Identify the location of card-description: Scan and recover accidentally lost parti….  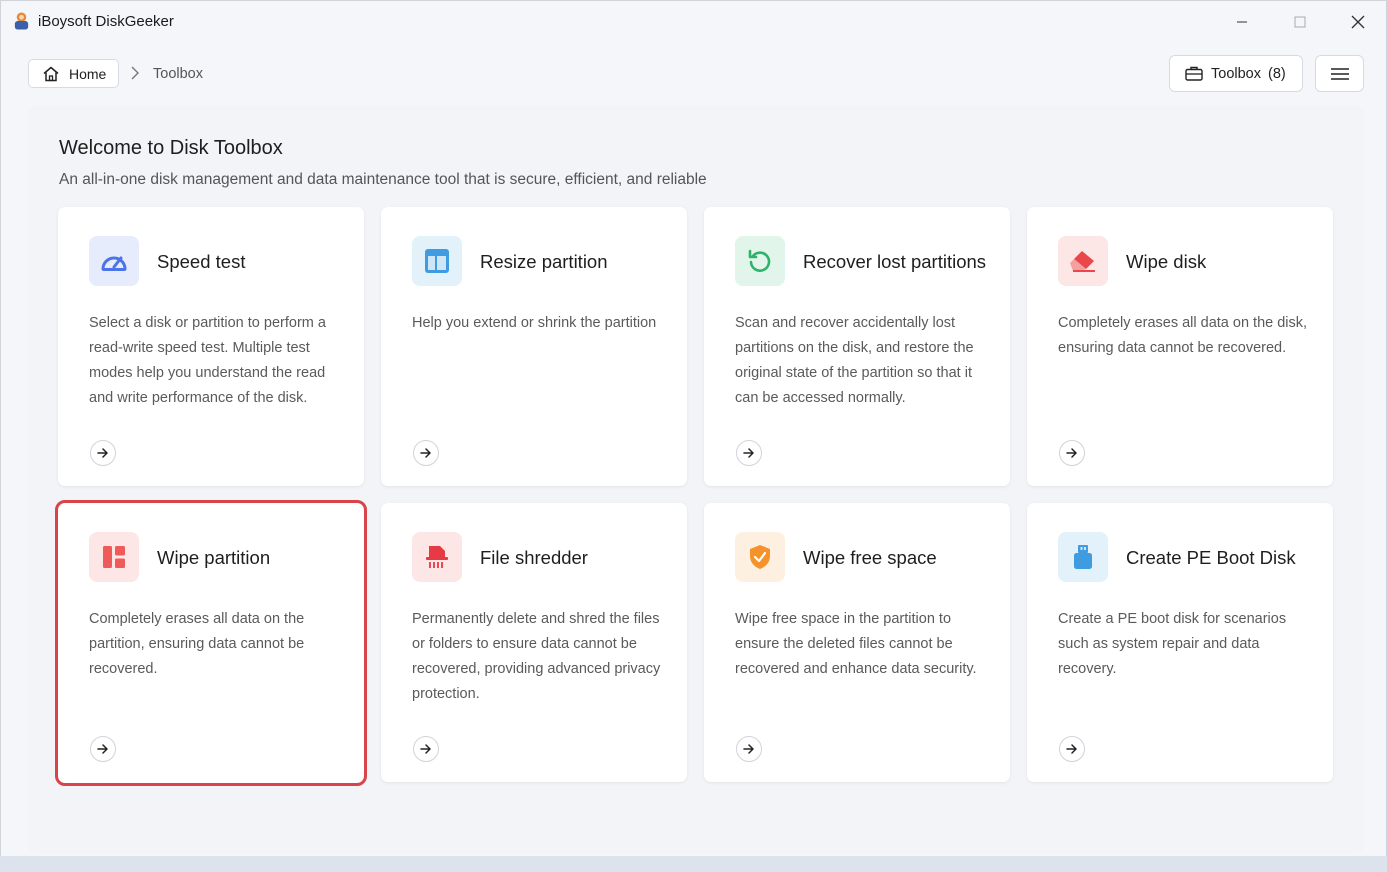
(854, 360).